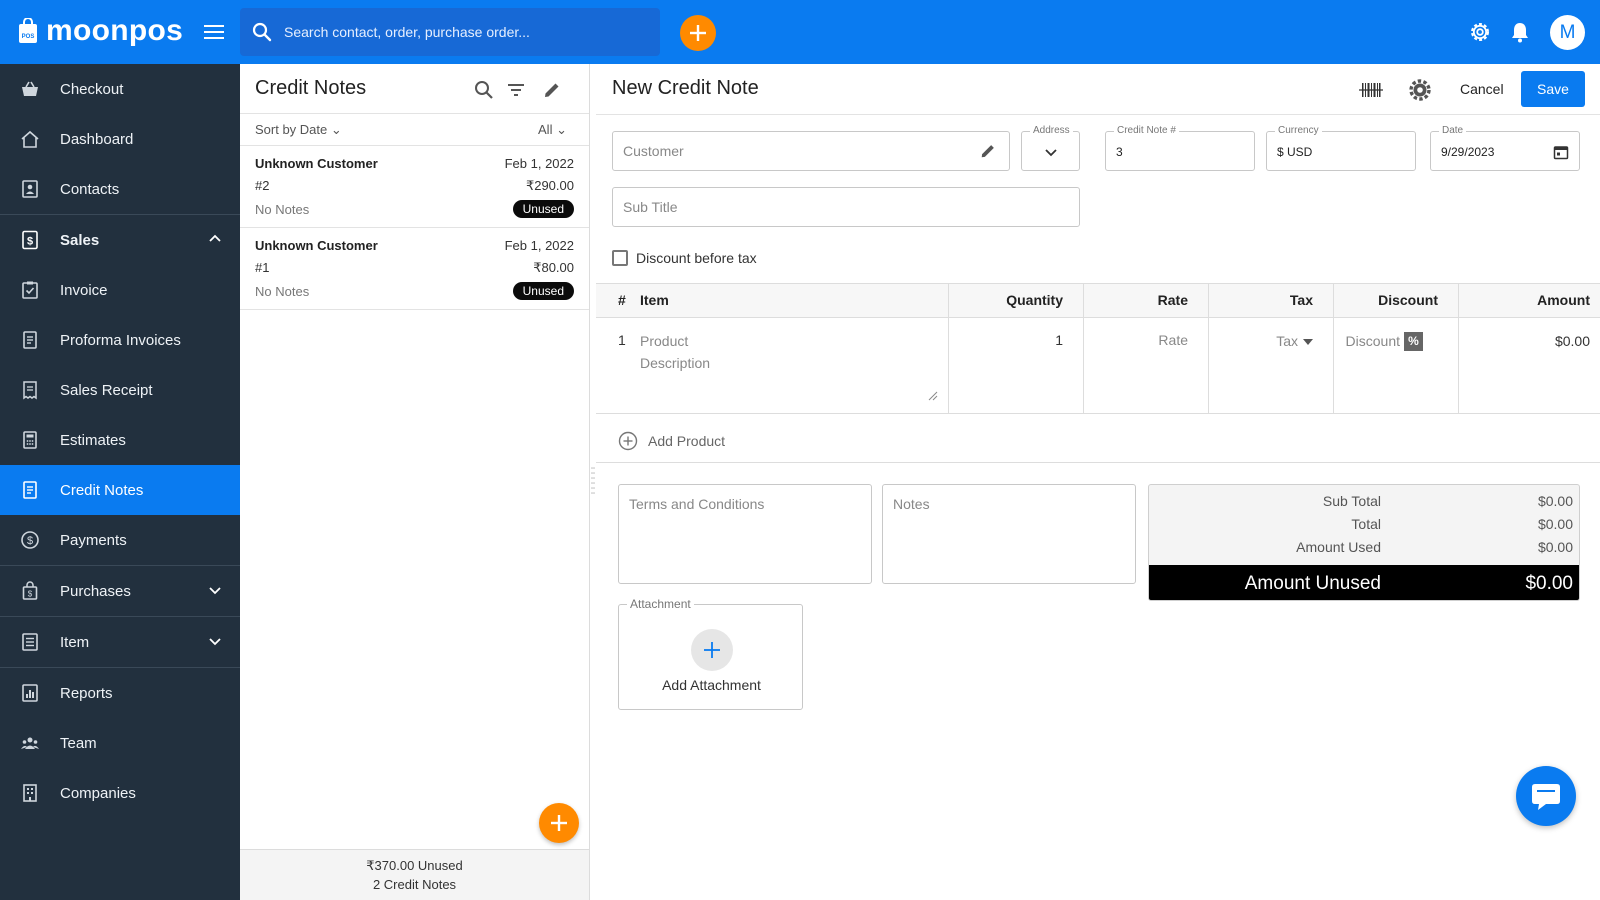 The image size is (1600, 900). Describe the element at coordinates (712, 650) in the screenshot. I see `add-attachment-button` at that location.